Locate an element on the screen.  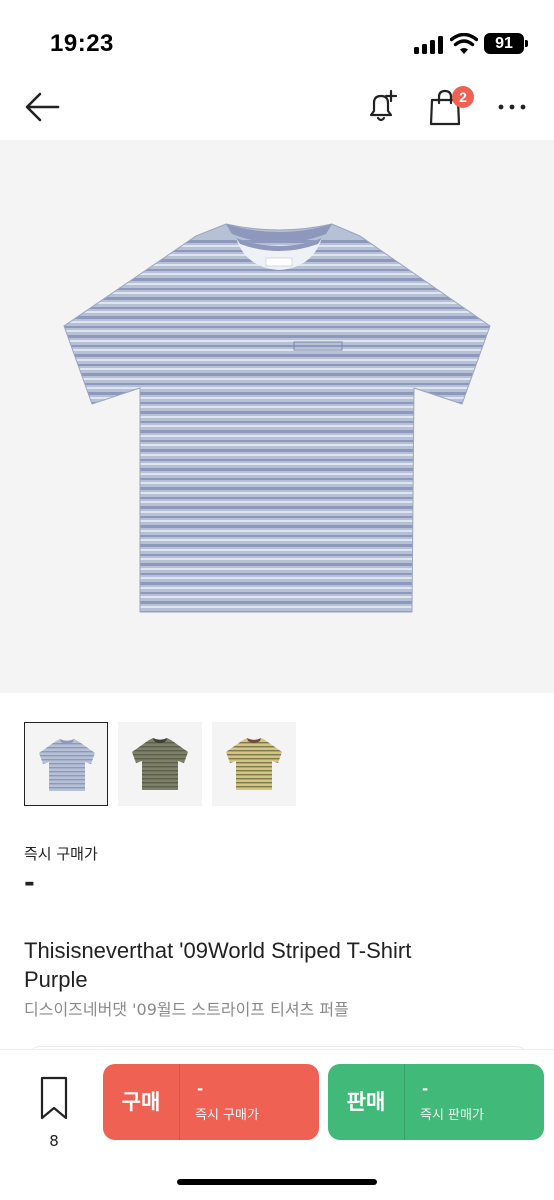
more-button is located at coordinates (513, 106).